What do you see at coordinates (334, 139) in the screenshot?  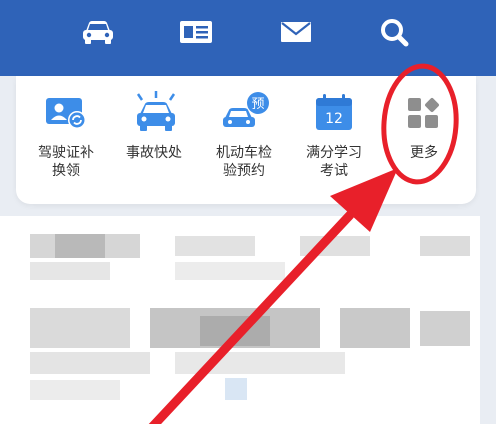 I see `menu-item-study-exam: 12 满分学习 考试` at bounding box center [334, 139].